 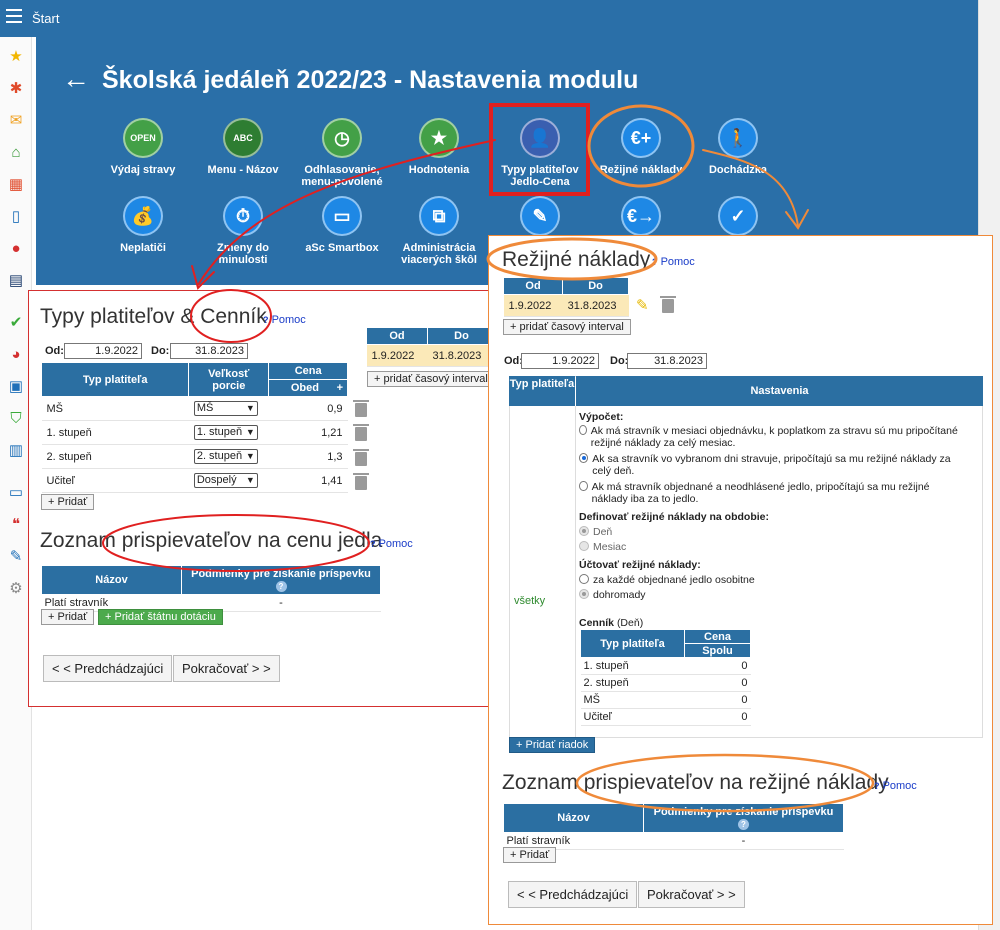 What do you see at coordinates (16, 323) in the screenshot?
I see `check-icon: ✔` at bounding box center [16, 323].